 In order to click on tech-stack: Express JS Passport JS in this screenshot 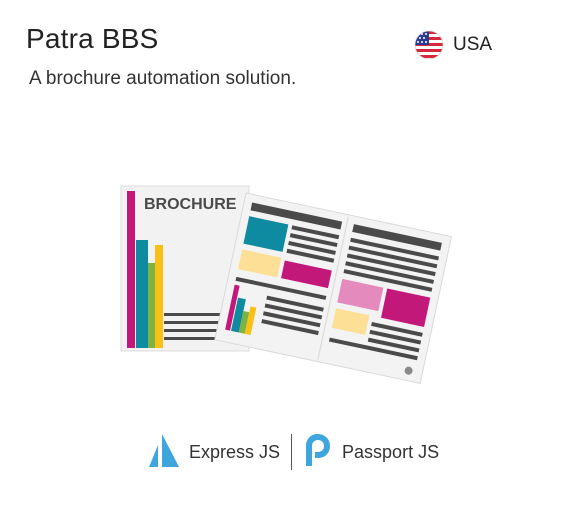, I will do `click(293, 452)`.